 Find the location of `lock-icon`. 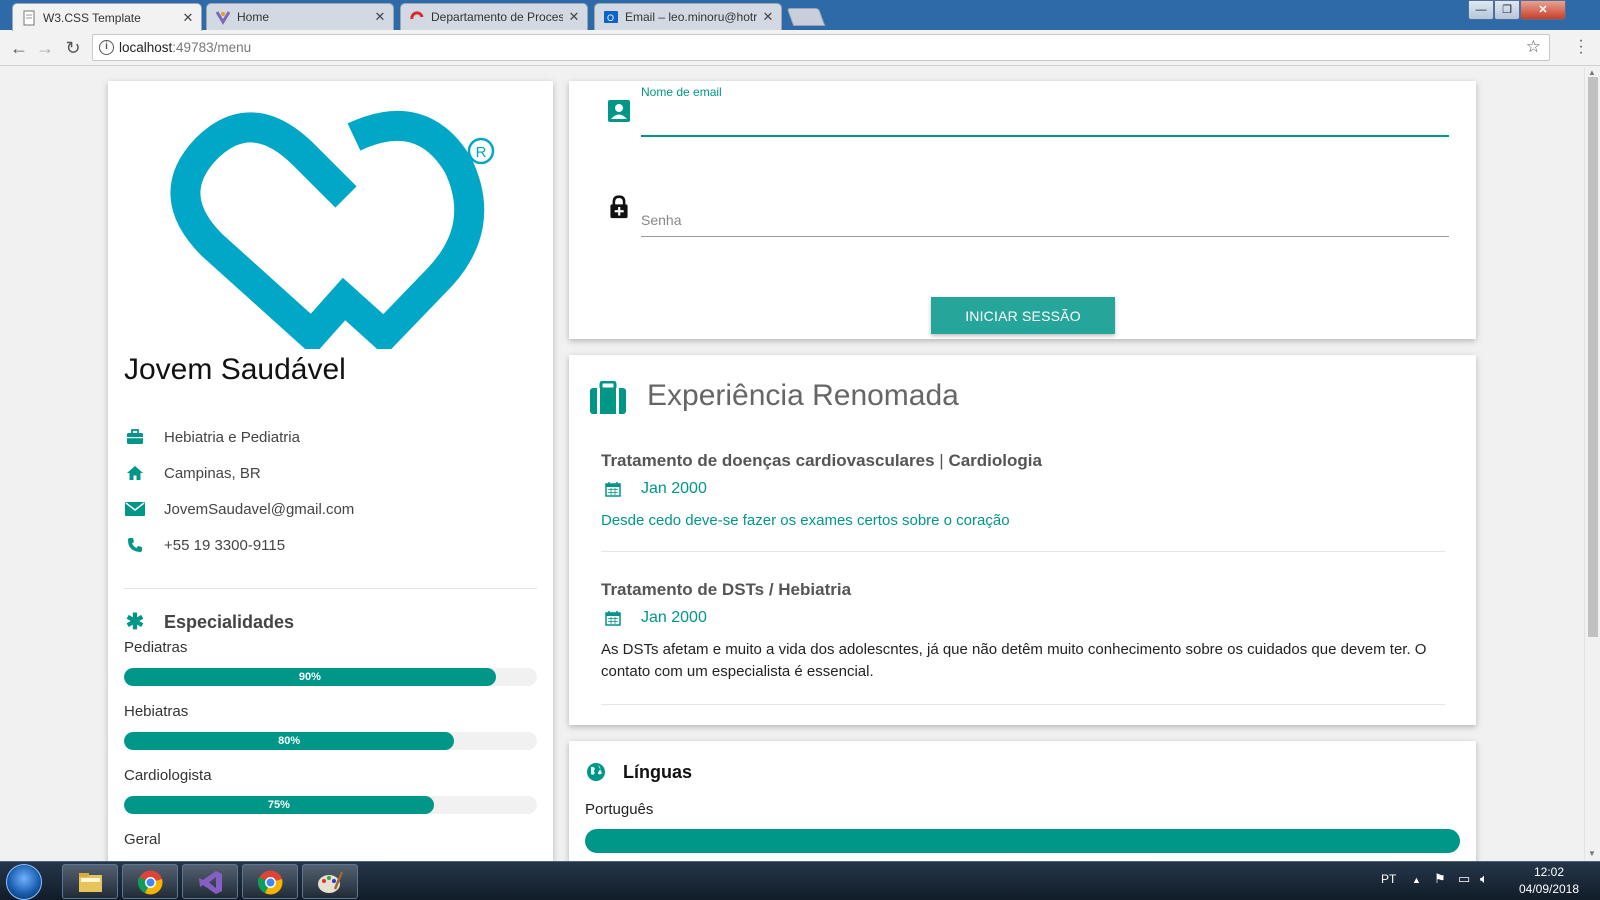

lock-icon is located at coordinates (619, 207).